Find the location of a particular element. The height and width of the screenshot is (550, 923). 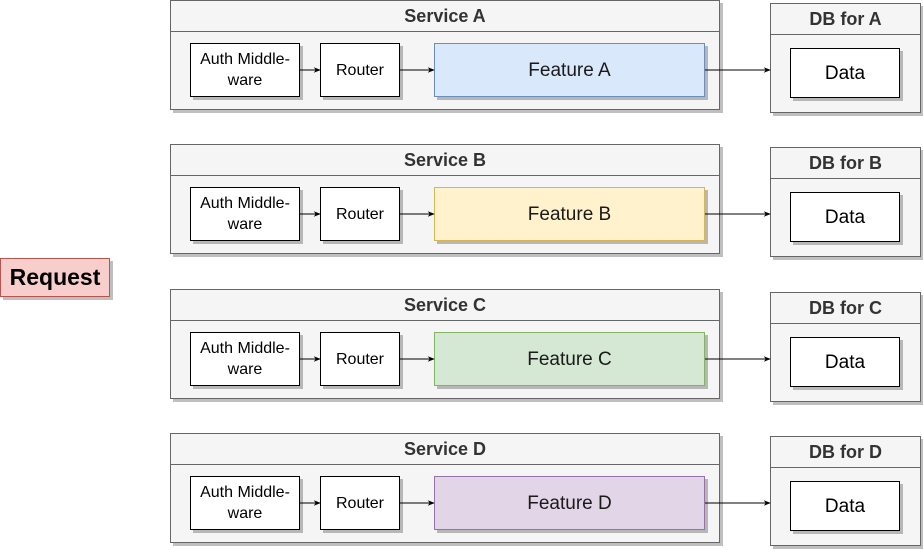

service-d-feature-node: Feature D is located at coordinates (569, 503).